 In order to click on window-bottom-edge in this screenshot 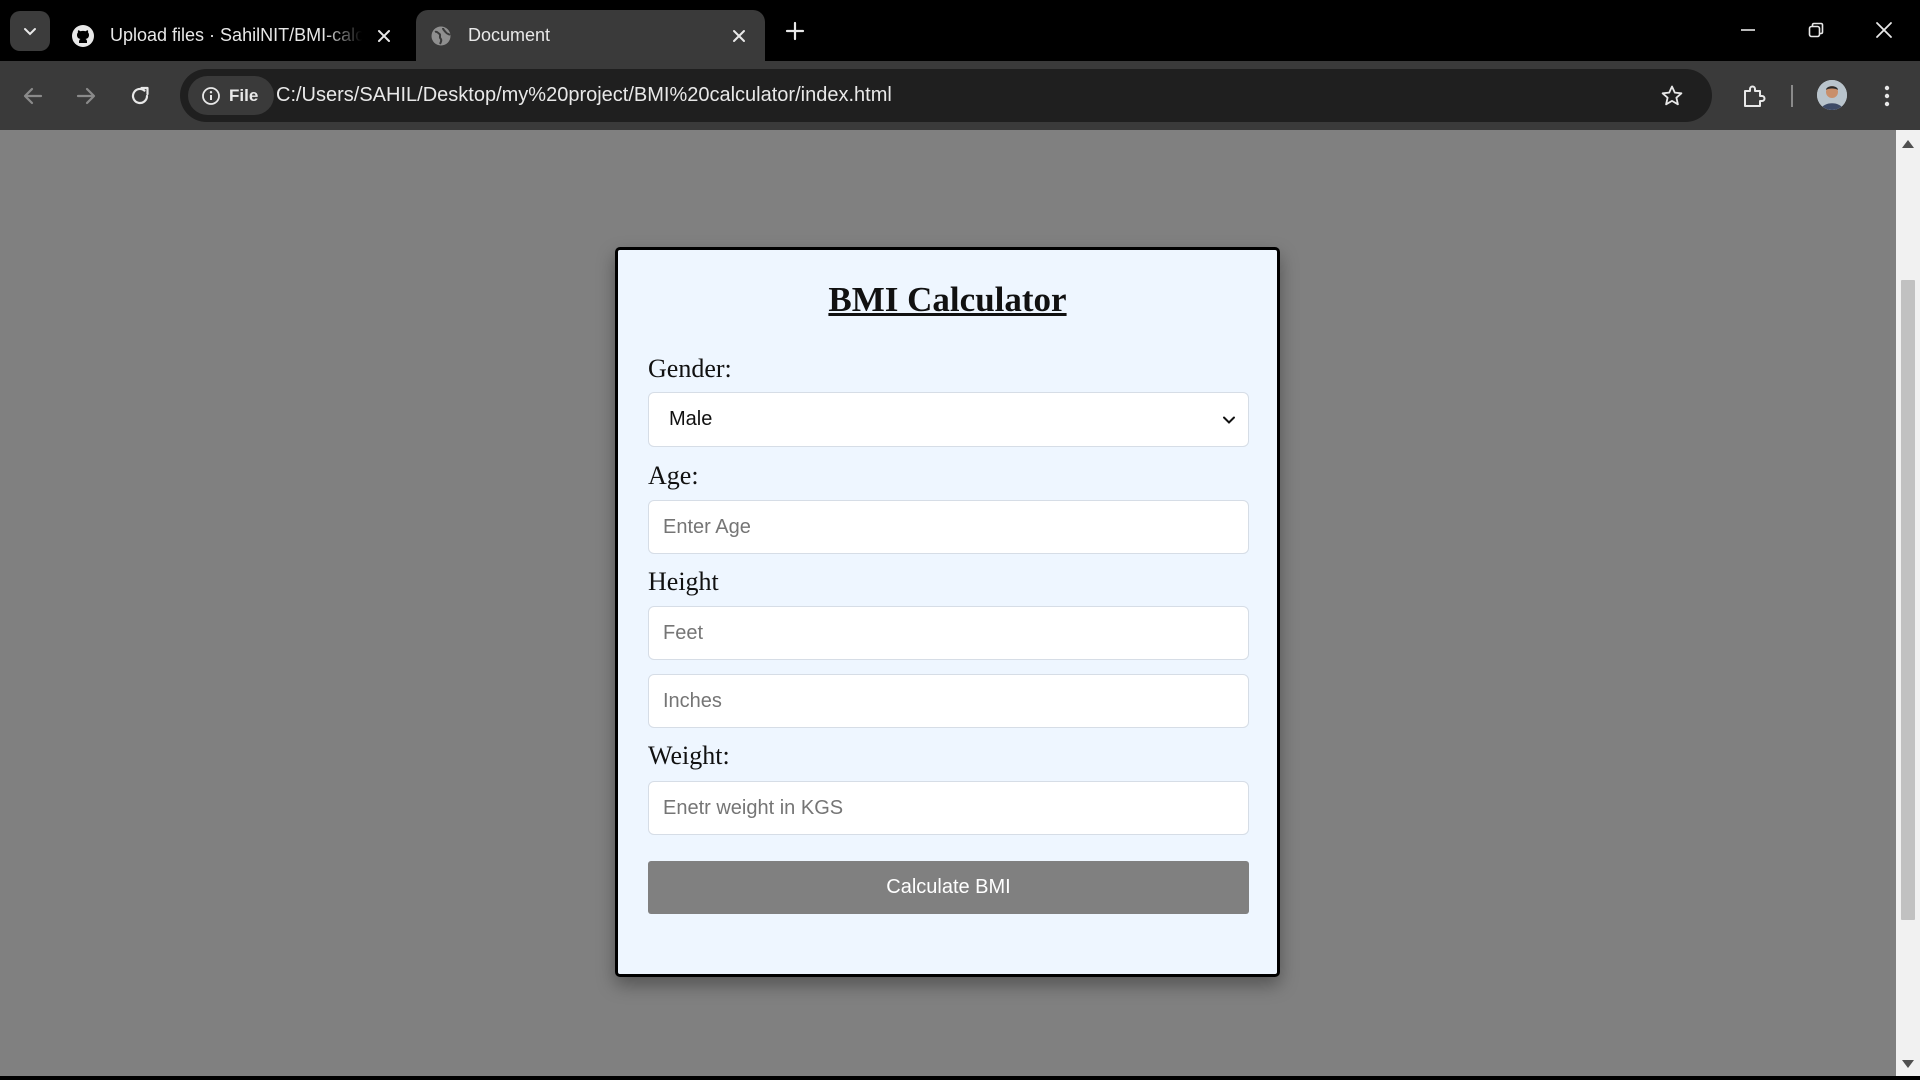, I will do `click(960, 1078)`.